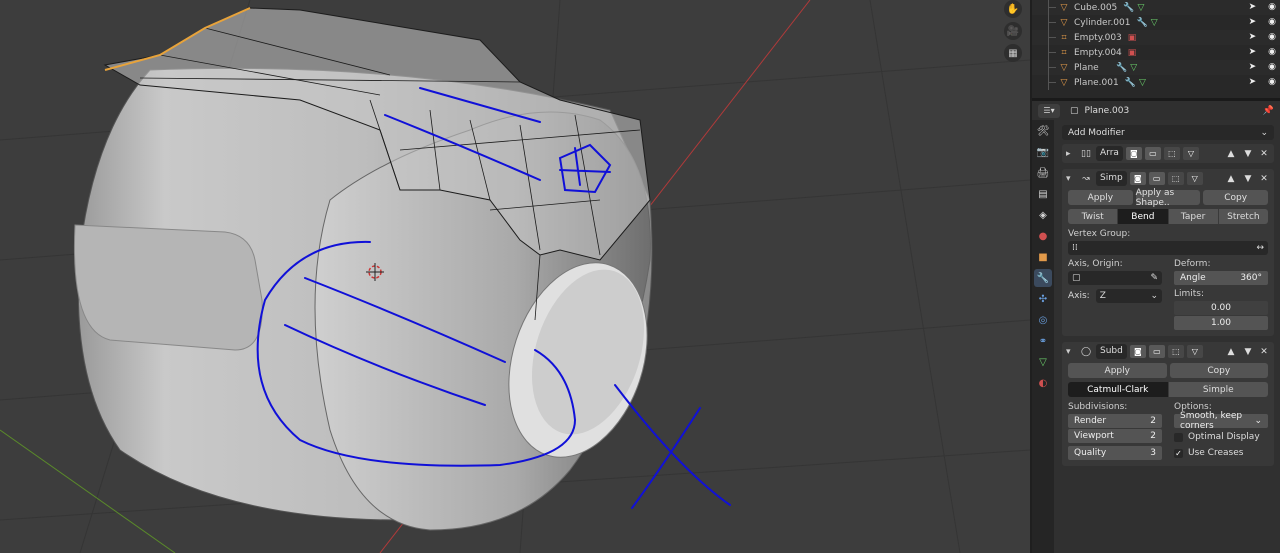 The height and width of the screenshot is (553, 1280). What do you see at coordinates (1093, 216) in the screenshot?
I see `mode-twist: Twist` at bounding box center [1093, 216].